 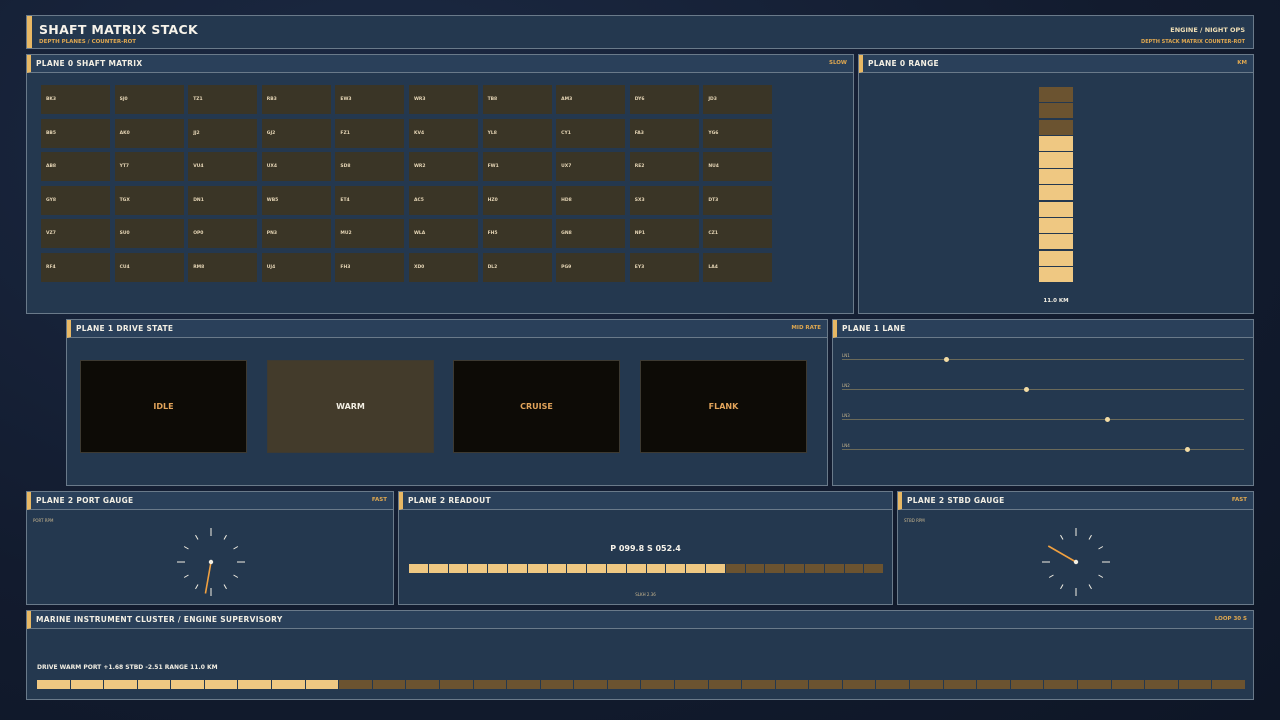 What do you see at coordinates (418, 200) in the screenshot?
I see `matrix-cell-label: AC5` at bounding box center [418, 200].